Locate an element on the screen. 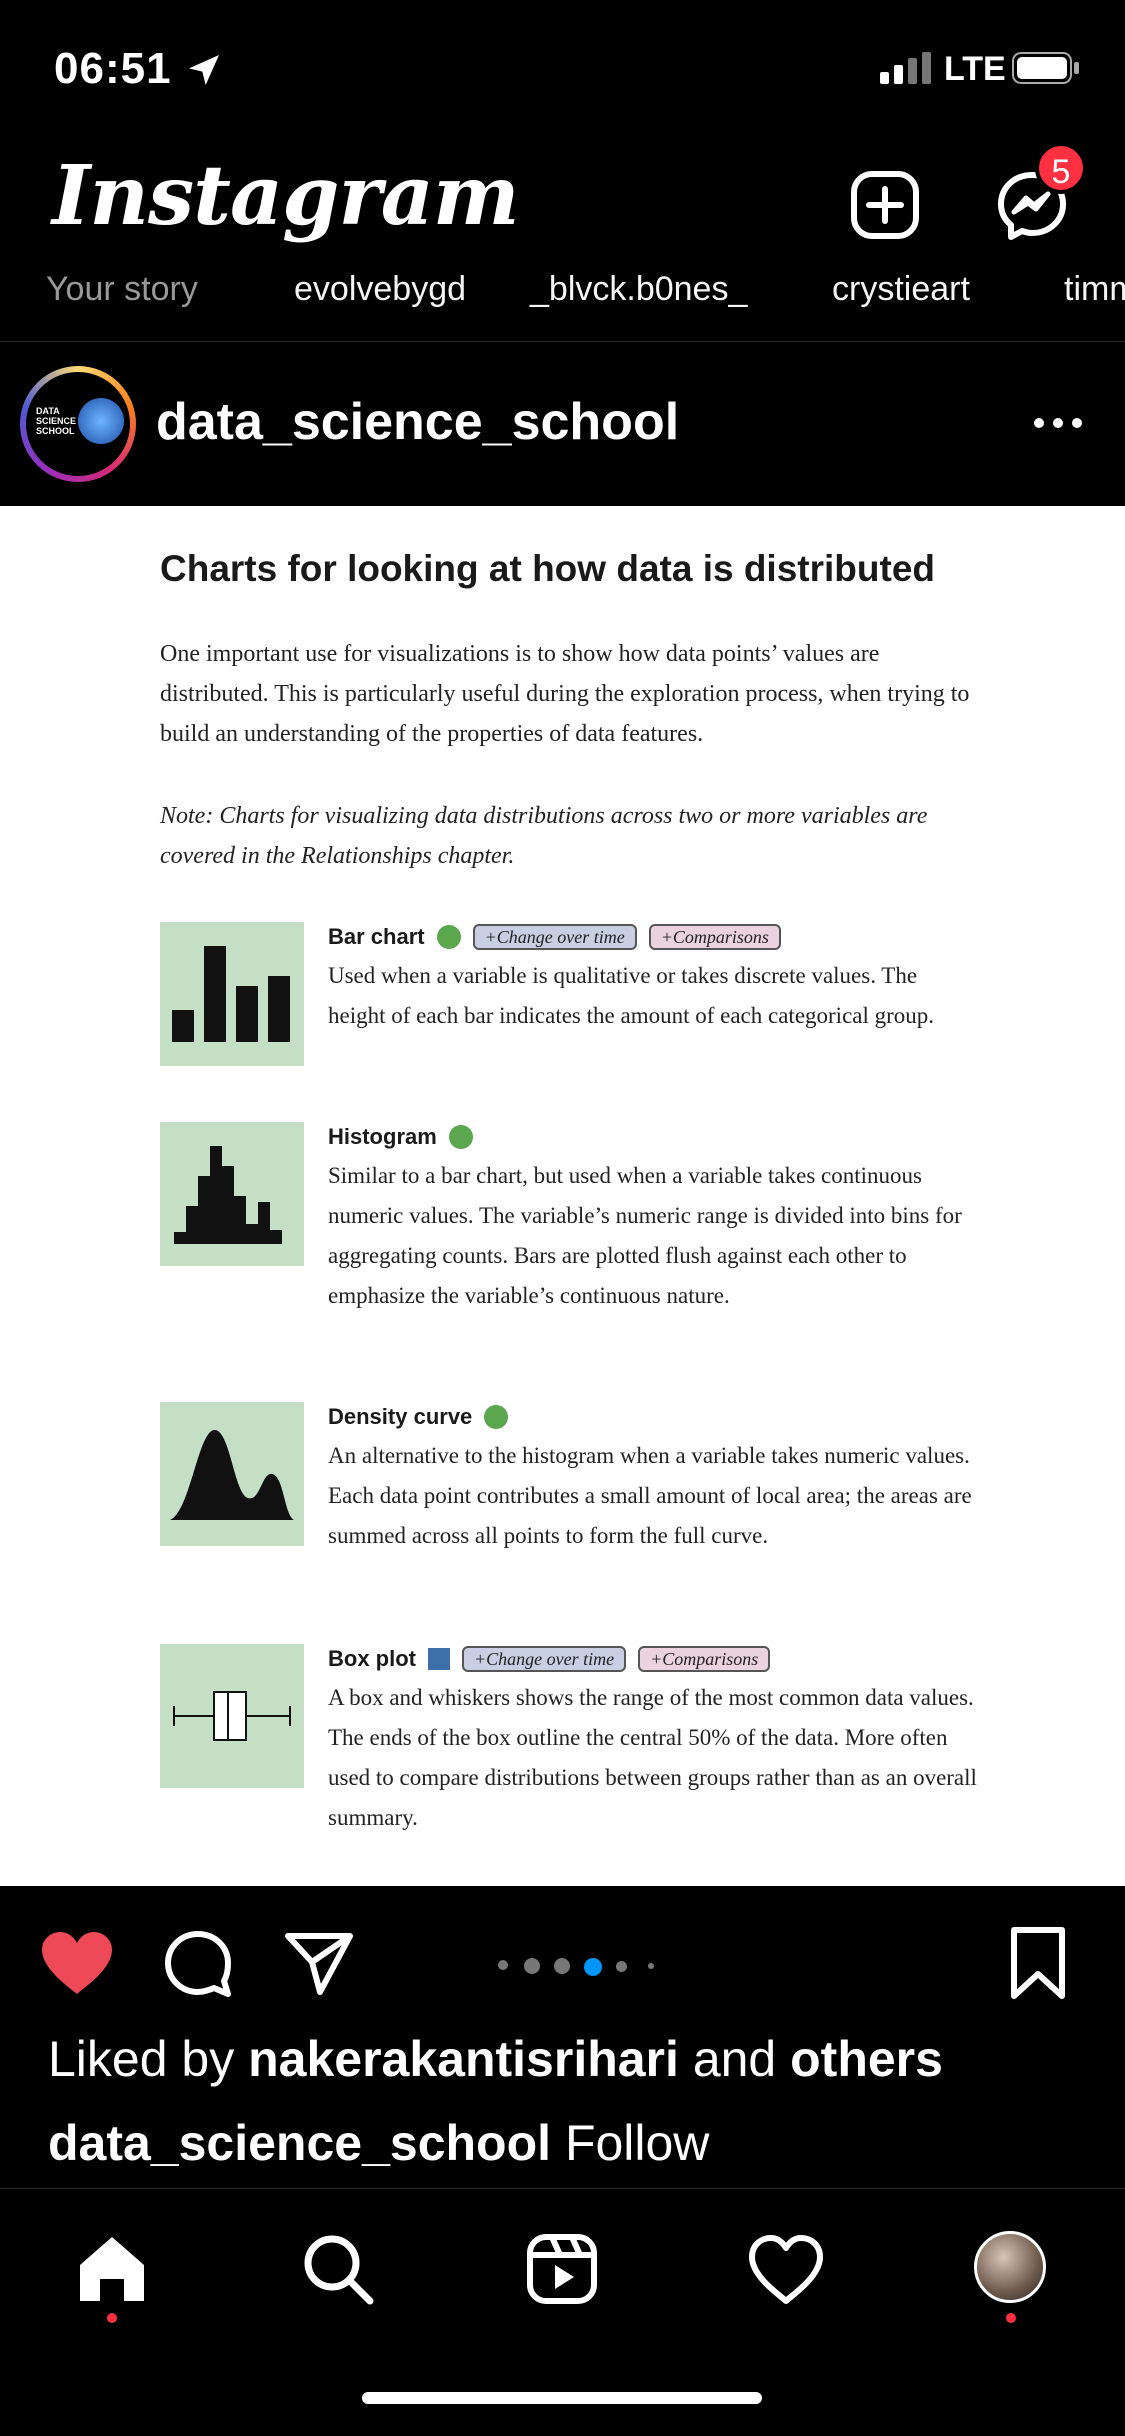  like-heart-icon is located at coordinates (77, 1963).